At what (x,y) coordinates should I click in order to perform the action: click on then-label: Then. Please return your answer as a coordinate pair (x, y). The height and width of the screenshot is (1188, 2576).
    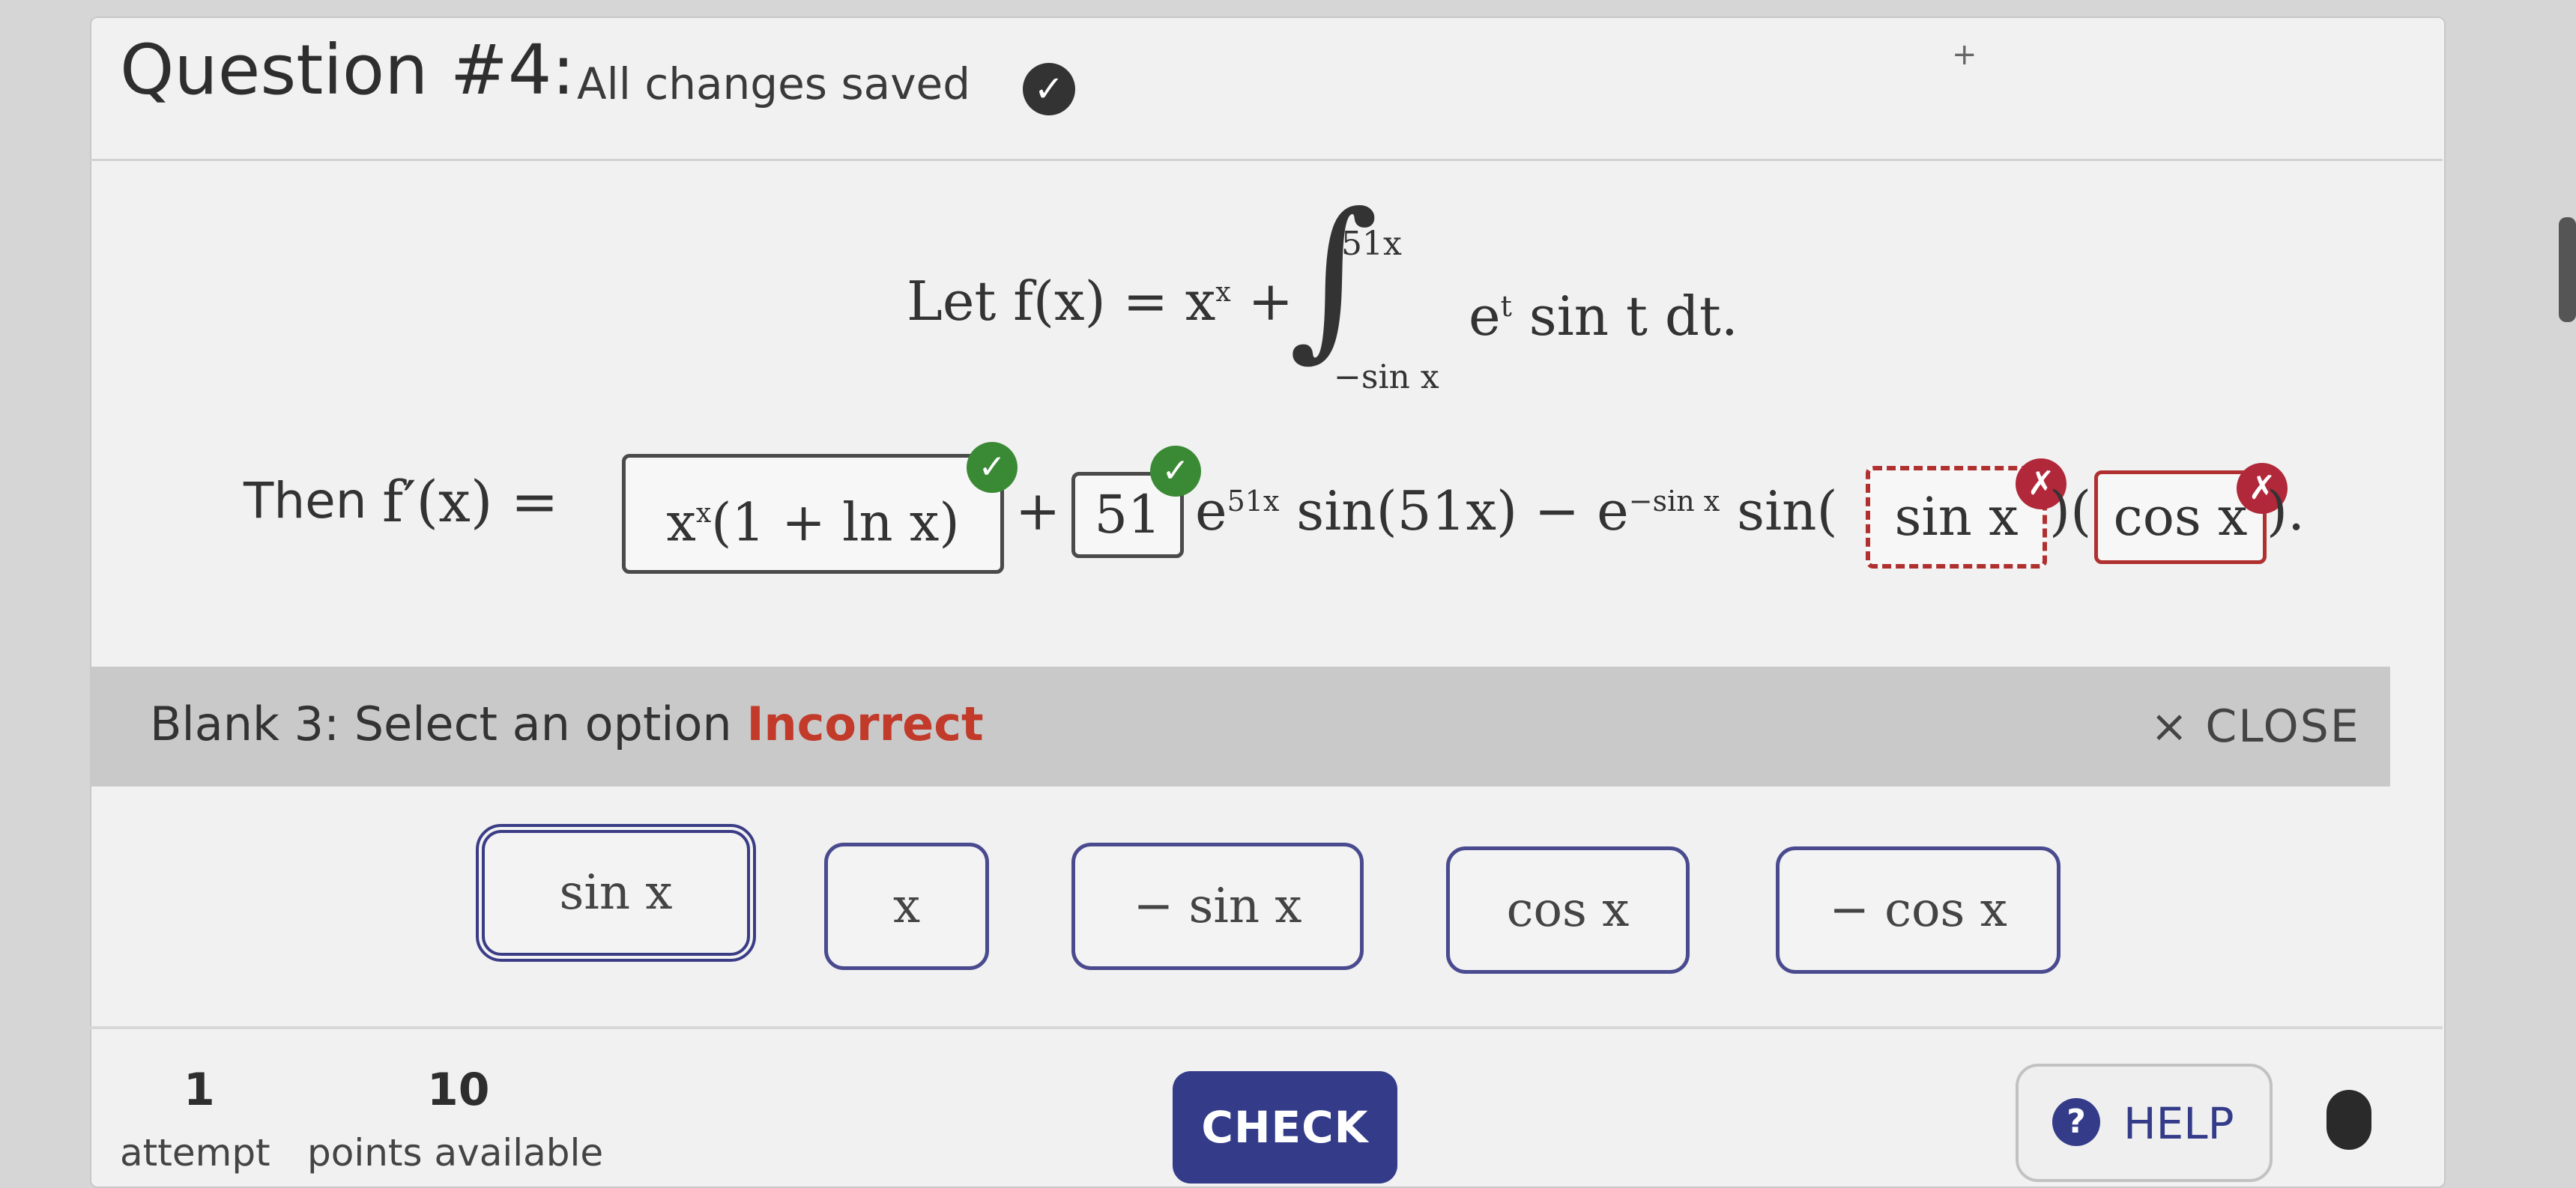
    Looking at the image, I should click on (305, 501).